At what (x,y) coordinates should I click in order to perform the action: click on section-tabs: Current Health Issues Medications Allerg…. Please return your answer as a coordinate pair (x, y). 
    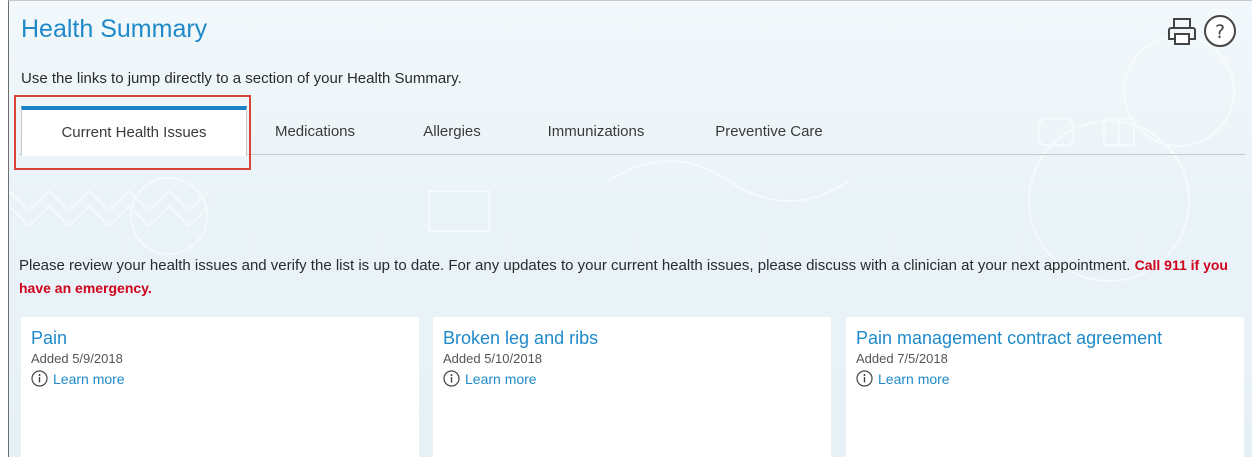
    Looking at the image, I should click on (632, 131).